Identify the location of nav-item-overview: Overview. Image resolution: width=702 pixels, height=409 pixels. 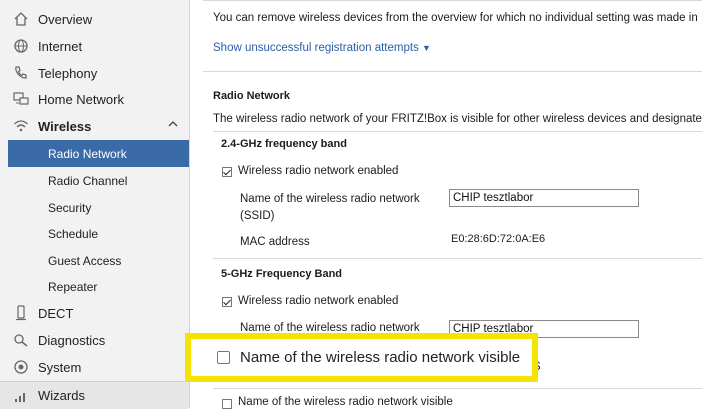
(94, 19).